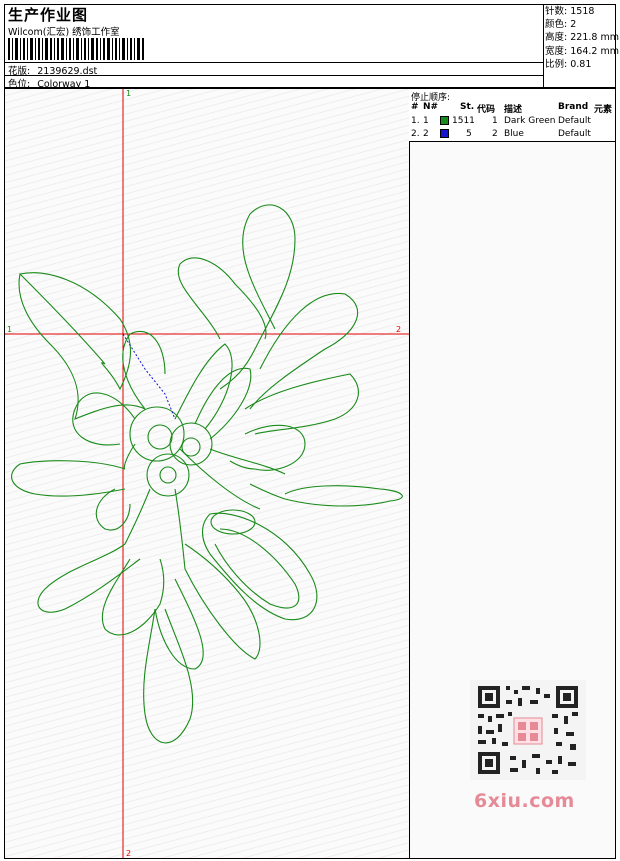  I want to click on studio-name: Wilcom(汇宏) 绣饰工作室, so click(64, 32).